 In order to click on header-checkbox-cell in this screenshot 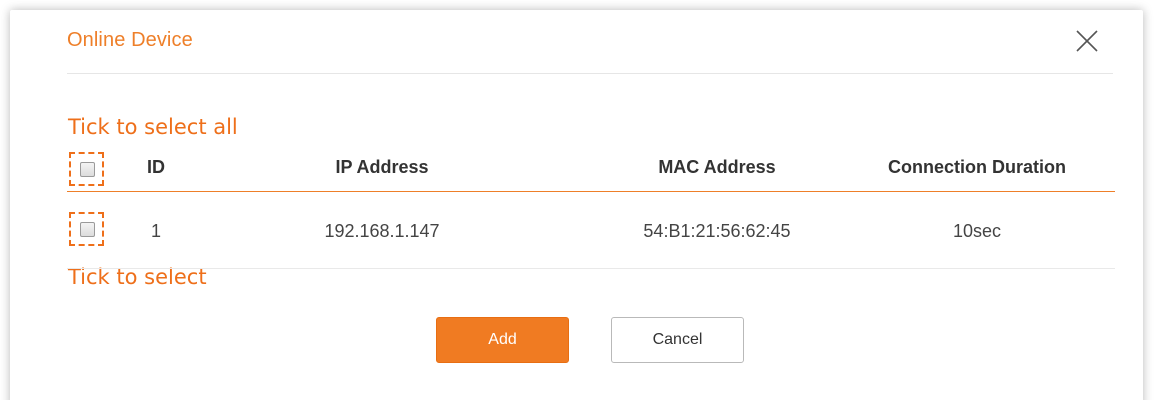, I will do `click(89, 166)`.